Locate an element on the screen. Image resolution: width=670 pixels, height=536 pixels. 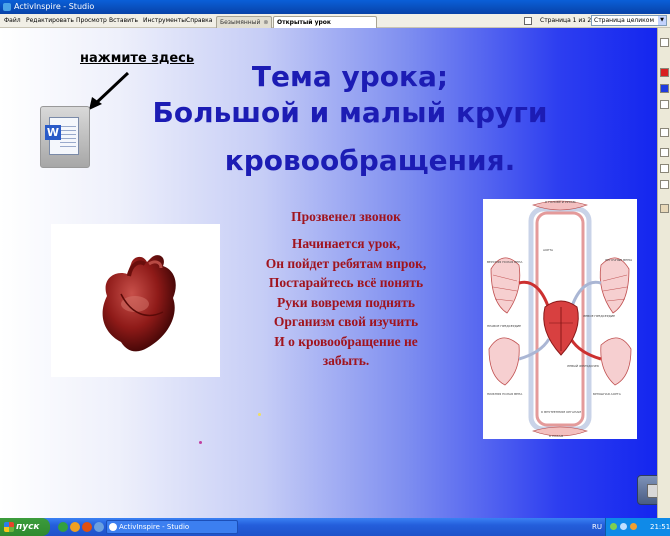
start-button: пуск is located at coordinates (25, 527).